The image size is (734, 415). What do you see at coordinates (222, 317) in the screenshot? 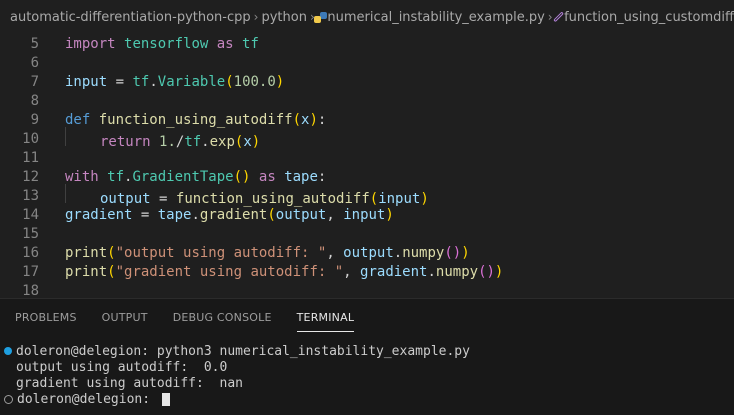
I see `tab-debug-console: DEBUG CONSOLE` at bounding box center [222, 317].